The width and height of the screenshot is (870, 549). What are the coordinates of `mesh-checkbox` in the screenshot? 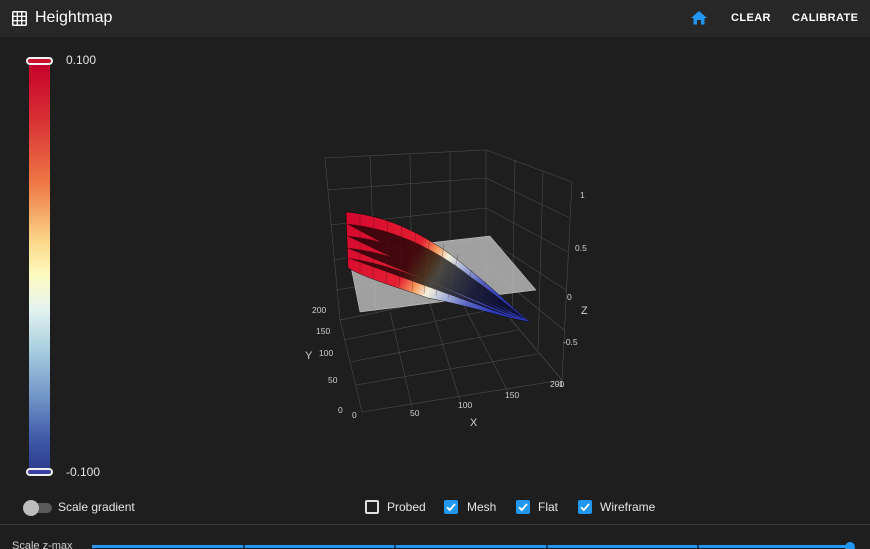 It's located at (451, 507).